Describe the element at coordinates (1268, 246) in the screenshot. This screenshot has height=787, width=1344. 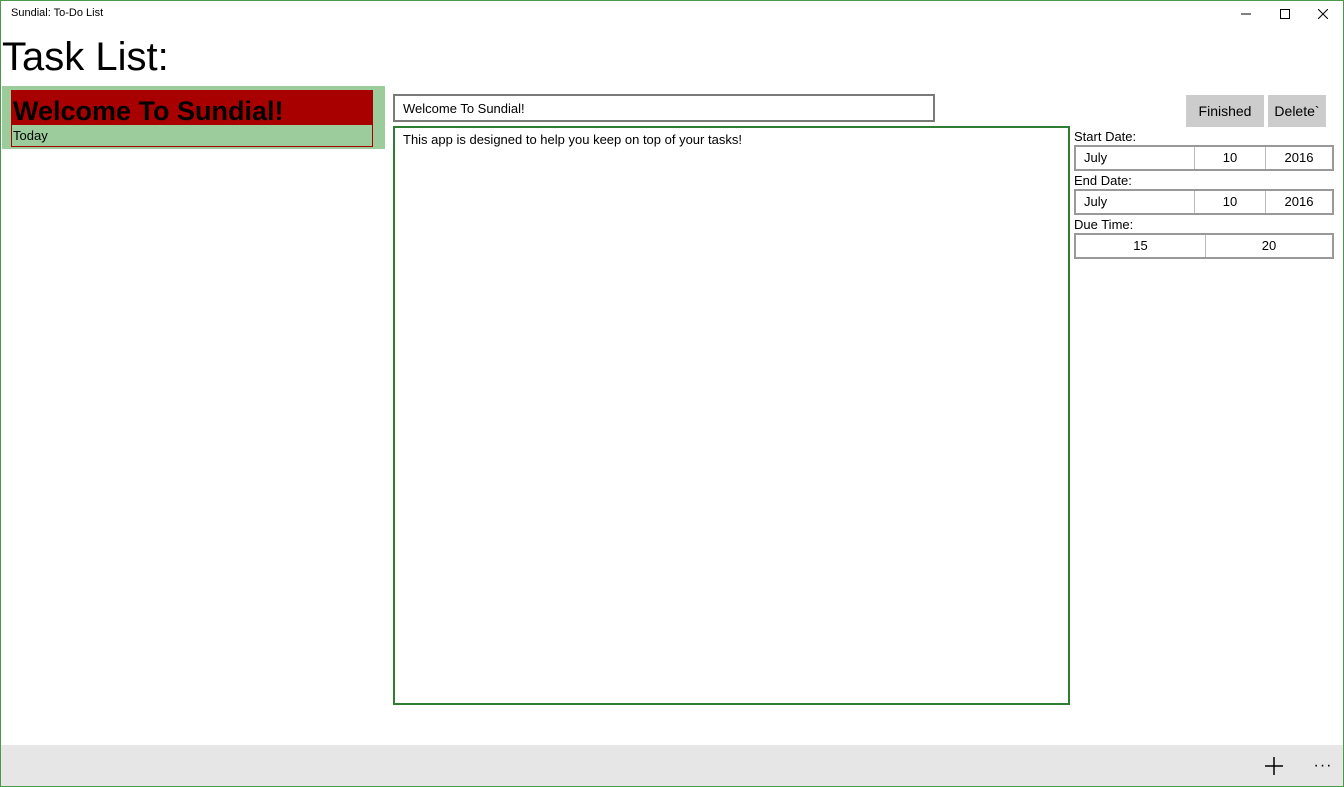
I see `due-time-minute: 20` at that location.